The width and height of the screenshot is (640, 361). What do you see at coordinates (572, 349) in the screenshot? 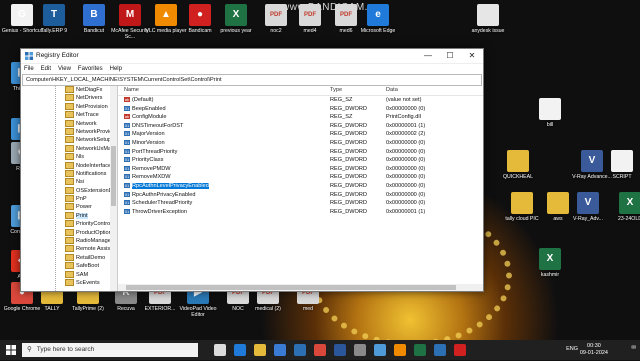
I see `language-indicator: ENG` at bounding box center [572, 349].